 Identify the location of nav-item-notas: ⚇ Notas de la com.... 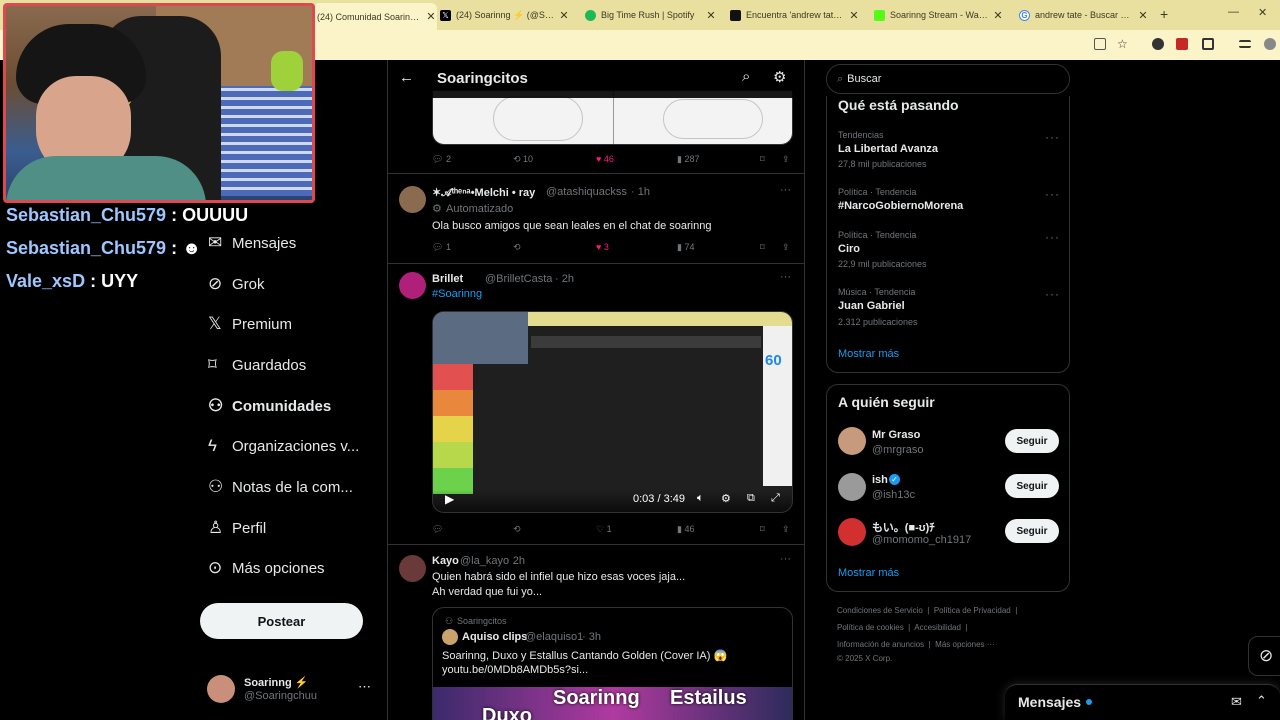
(276, 487).